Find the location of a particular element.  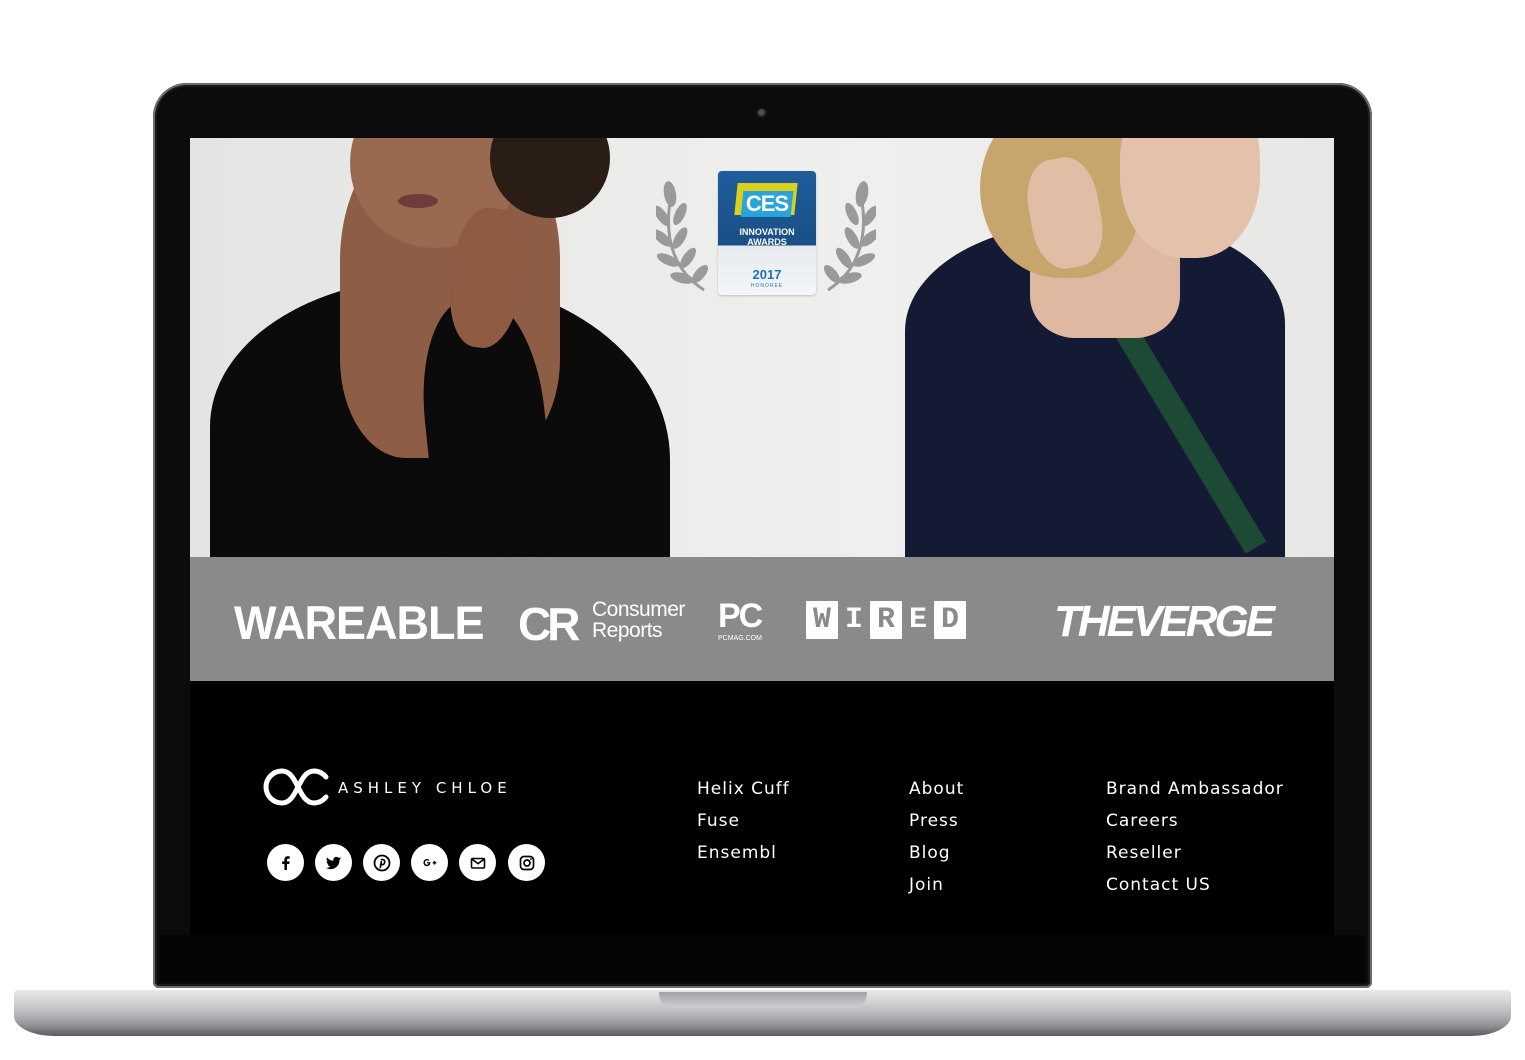

wired-letter: R is located at coordinates (886, 620).